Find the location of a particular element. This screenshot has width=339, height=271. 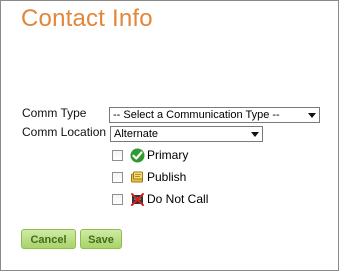

publish-label: Publish is located at coordinates (167, 177).